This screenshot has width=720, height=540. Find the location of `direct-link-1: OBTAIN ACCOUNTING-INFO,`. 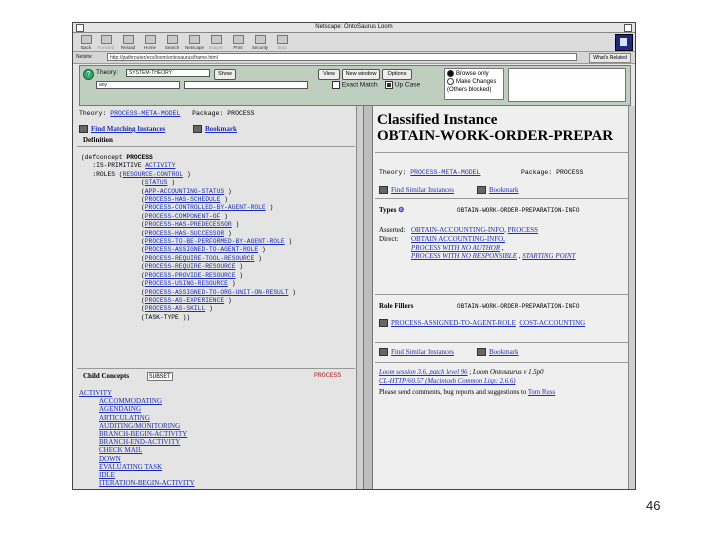

direct-link-1: OBTAIN ACCOUNTING-INFO, is located at coordinates (493, 239).